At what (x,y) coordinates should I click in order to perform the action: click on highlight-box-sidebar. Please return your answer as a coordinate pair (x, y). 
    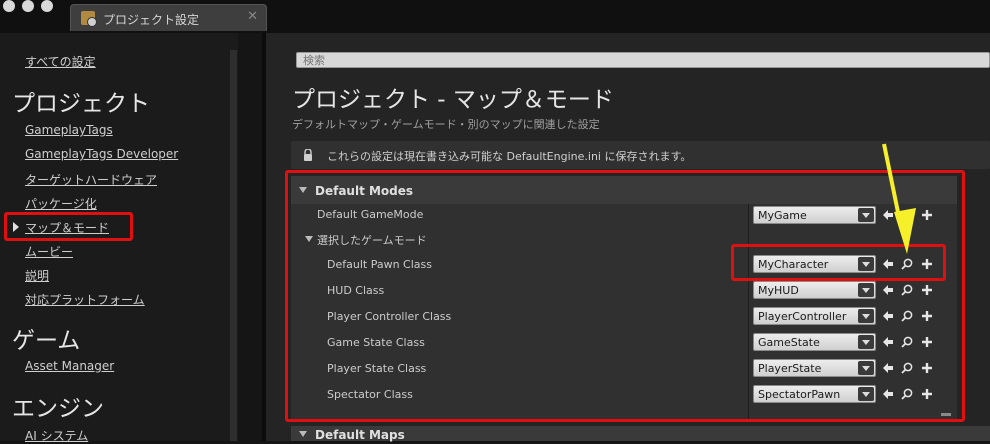
    Looking at the image, I should click on (68, 226).